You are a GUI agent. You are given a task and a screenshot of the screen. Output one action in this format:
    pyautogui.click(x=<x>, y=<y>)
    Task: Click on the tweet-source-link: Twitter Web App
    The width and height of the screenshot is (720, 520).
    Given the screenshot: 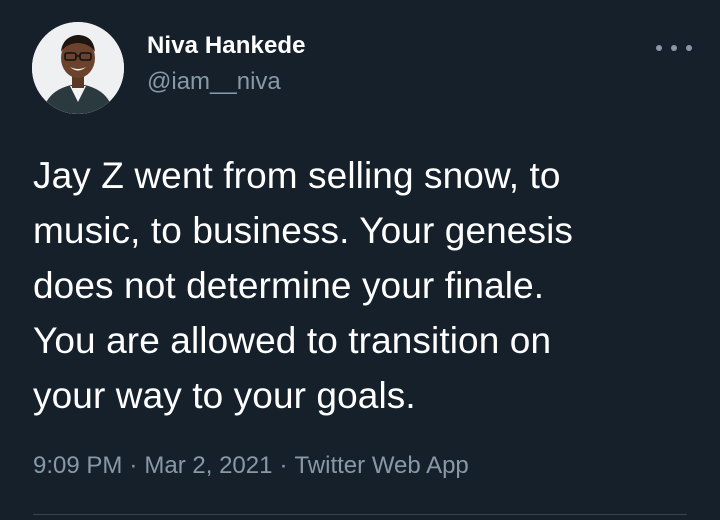 What is the action you would take?
    pyautogui.click(x=381, y=465)
    